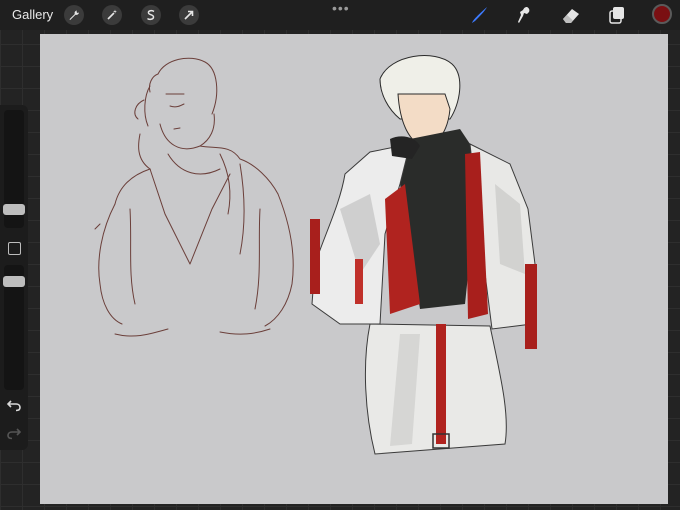 The image size is (680, 510). I want to click on top-toolbar: Gallery •••, so click(340, 15).